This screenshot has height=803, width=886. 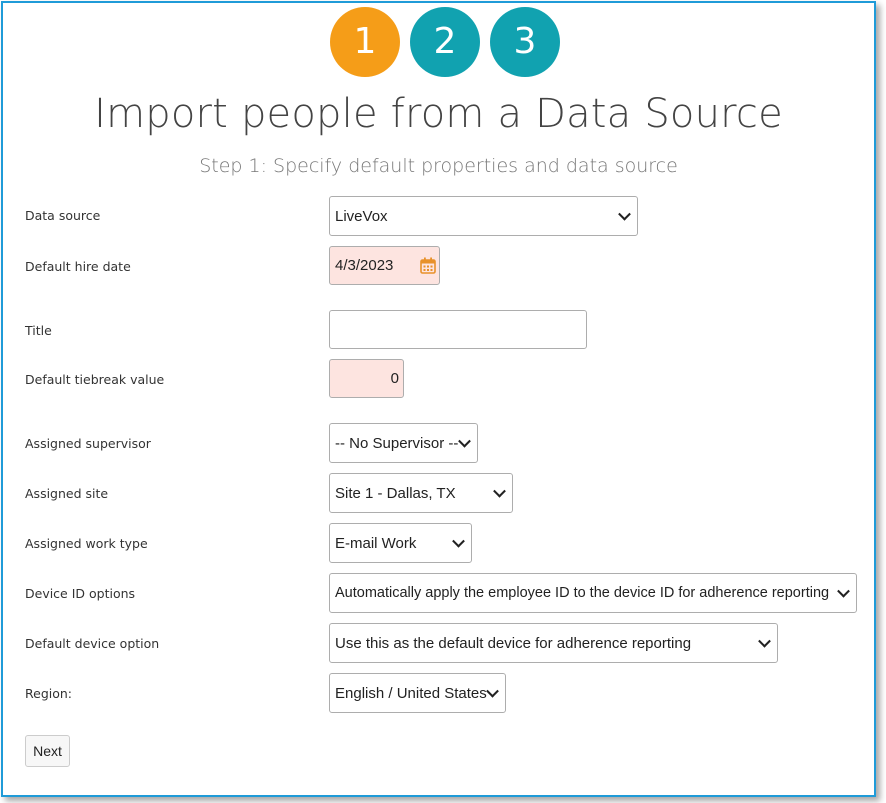 I want to click on title-label: Title, so click(x=38, y=330).